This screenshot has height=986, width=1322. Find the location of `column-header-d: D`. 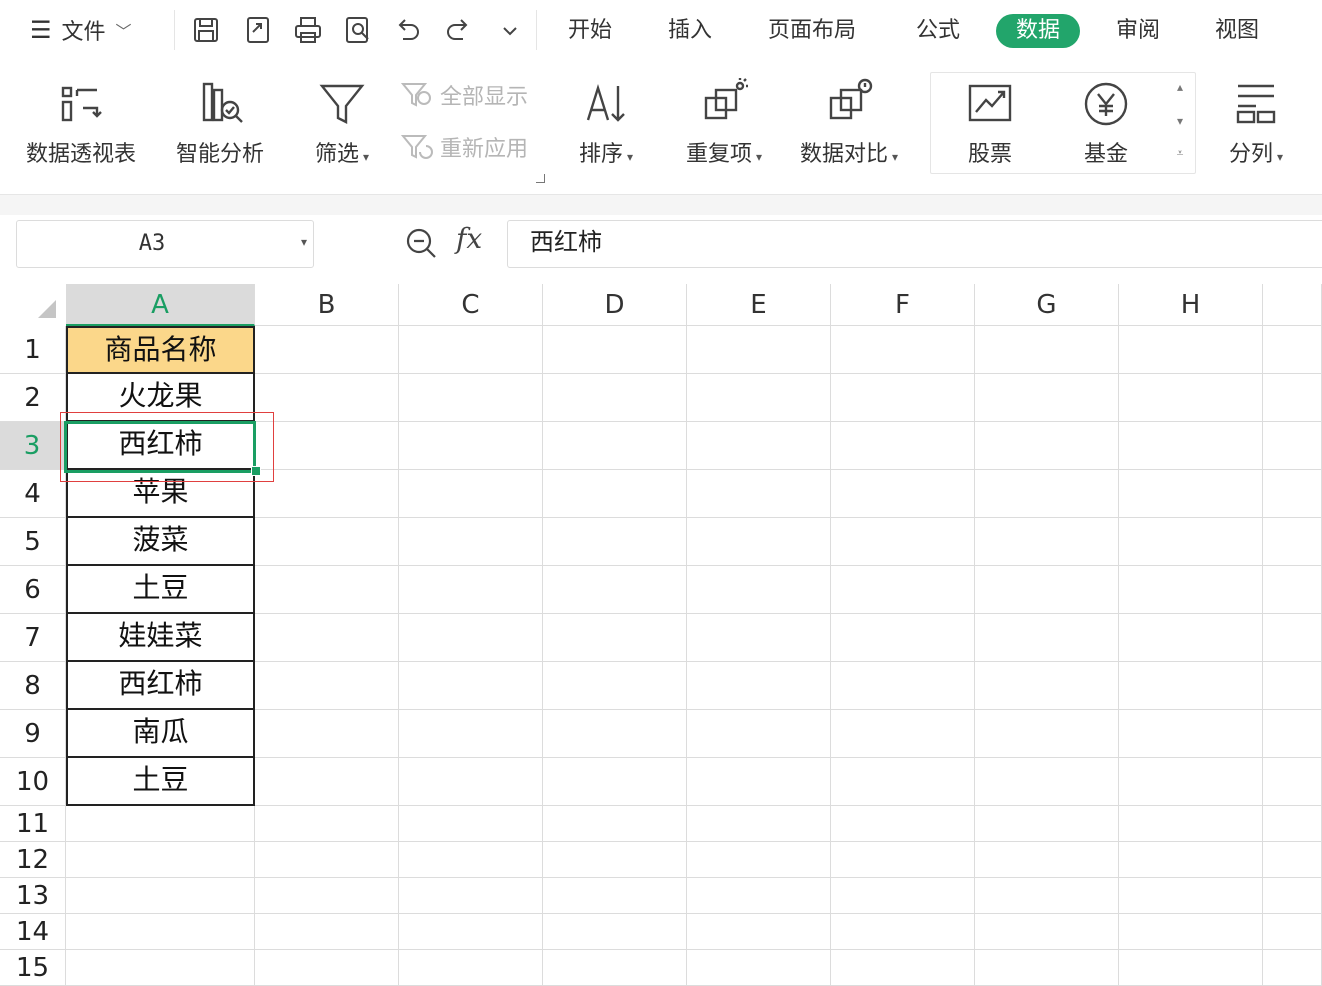

column-header-d: D is located at coordinates (615, 305).